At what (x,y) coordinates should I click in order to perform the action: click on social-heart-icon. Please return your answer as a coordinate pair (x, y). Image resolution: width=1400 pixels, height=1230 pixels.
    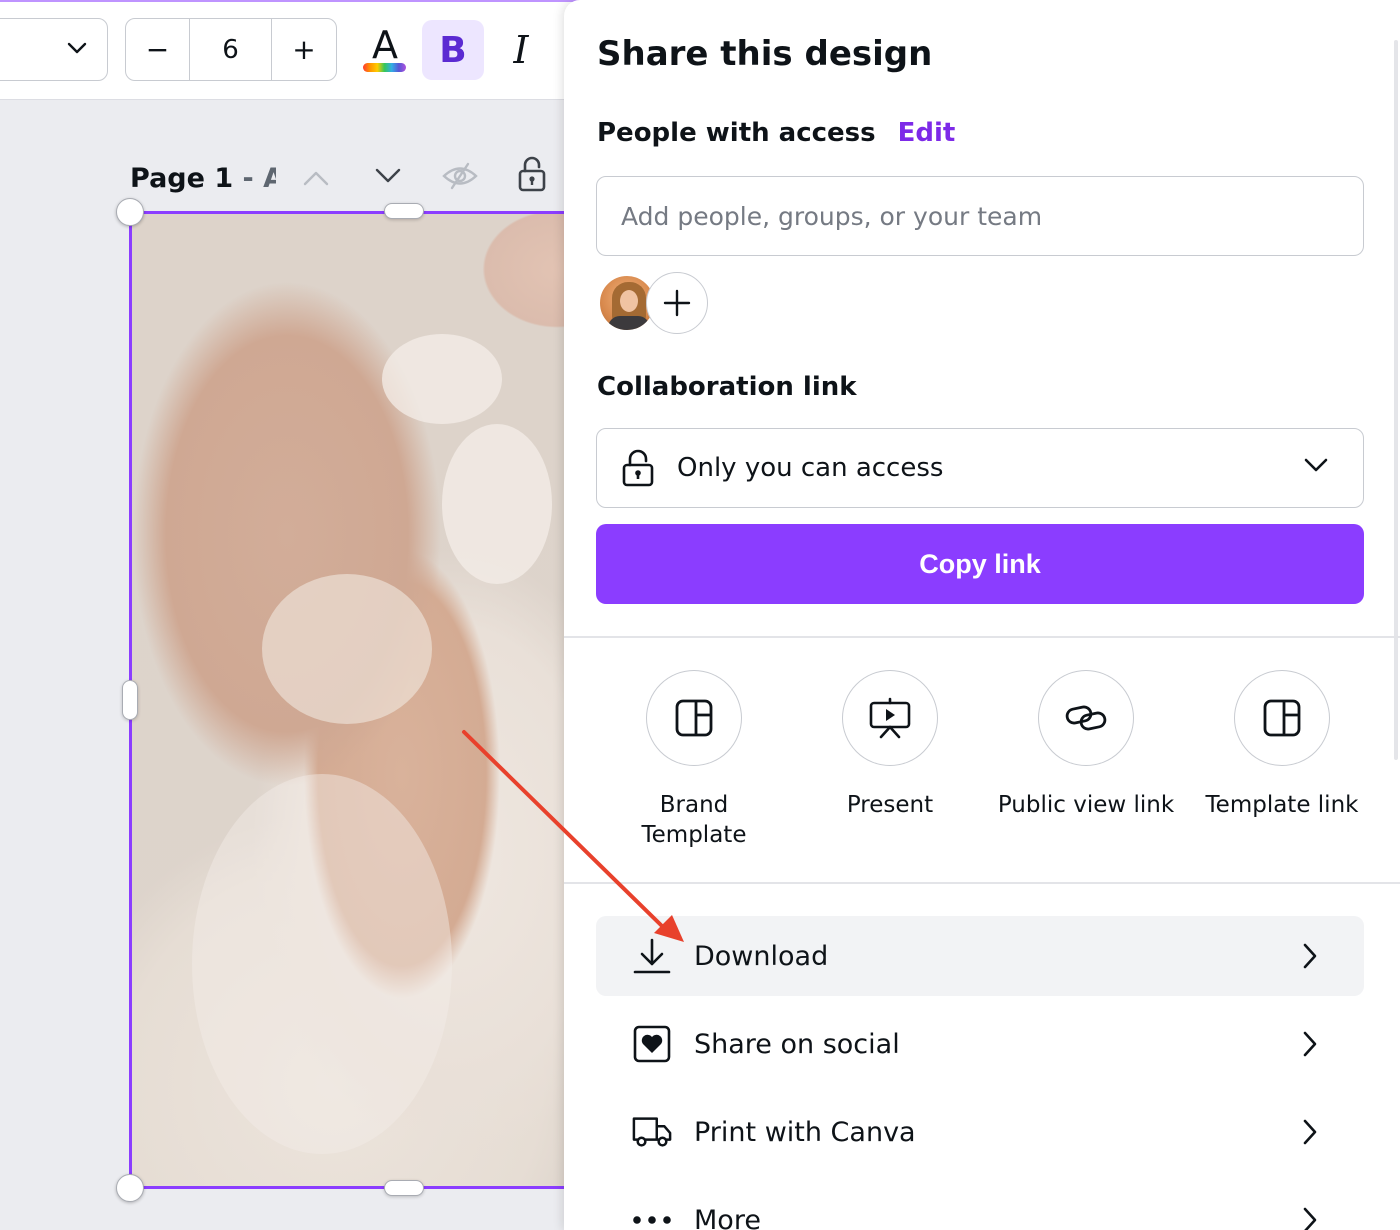
    Looking at the image, I should click on (652, 1044).